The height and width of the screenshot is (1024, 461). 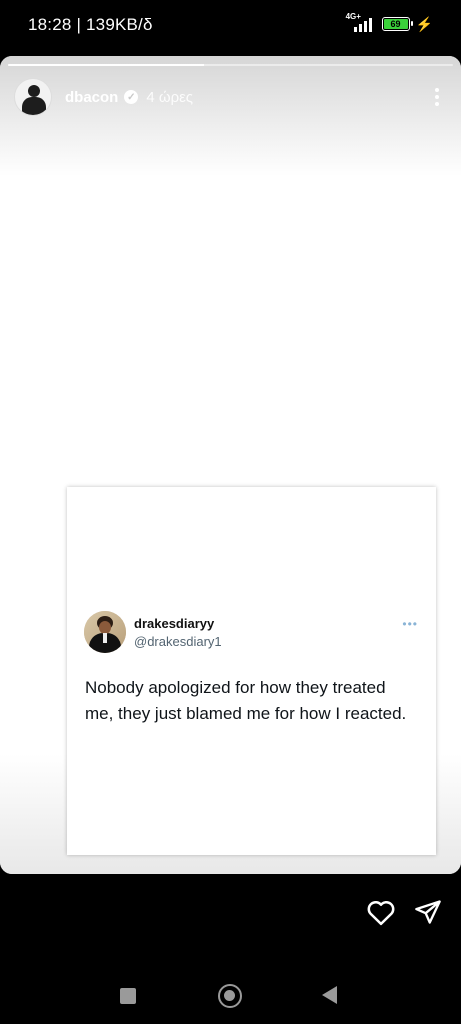 What do you see at coordinates (381, 912) in the screenshot?
I see `heart-icon` at bounding box center [381, 912].